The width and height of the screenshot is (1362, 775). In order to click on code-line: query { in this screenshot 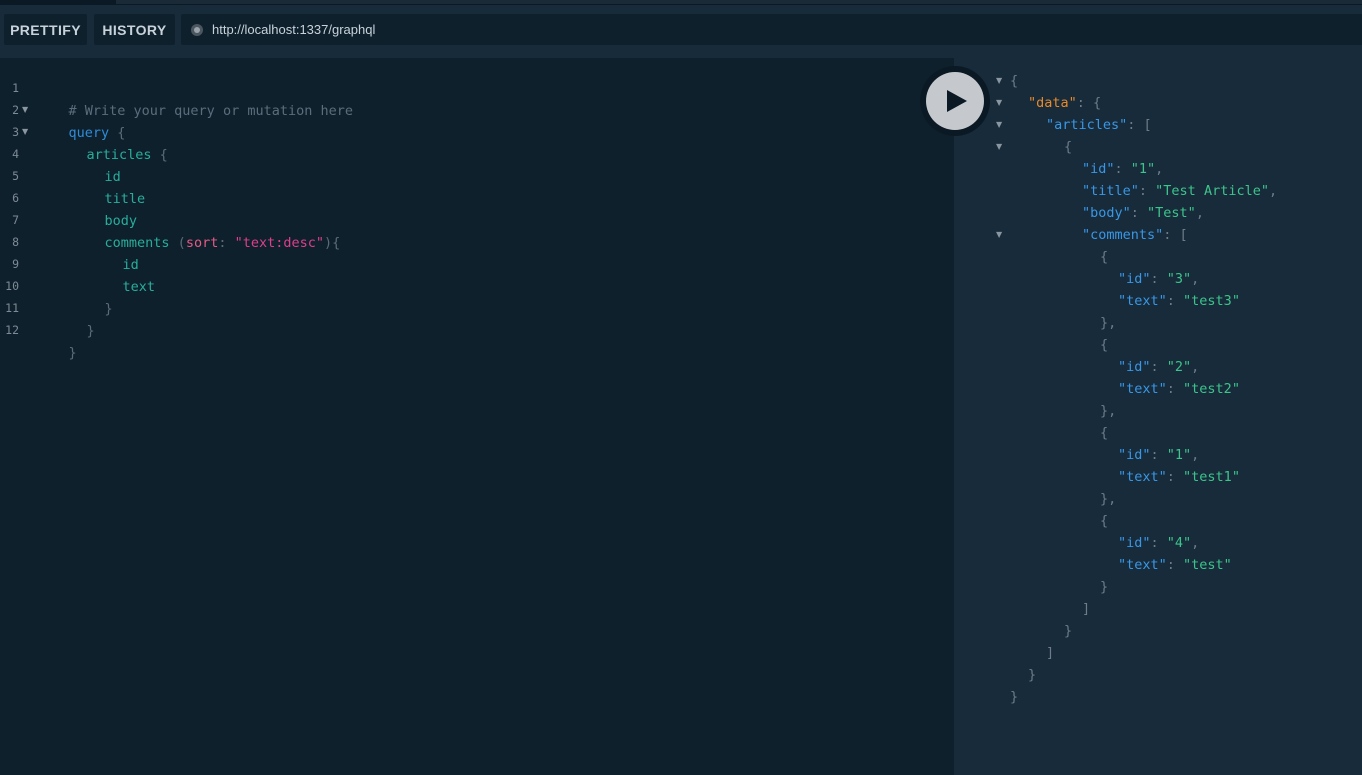, I will do `click(81, 120)`.